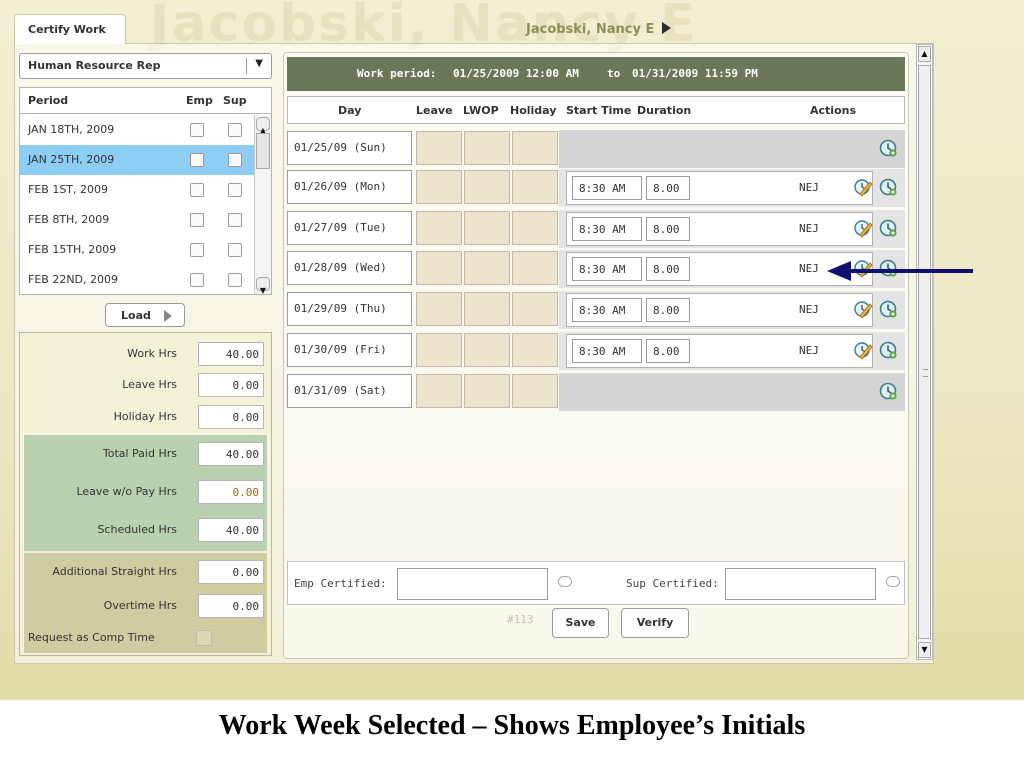 The width and height of the screenshot is (1024, 768). Describe the element at coordinates (137, 160) in the screenshot. I see `period-row: JAN 25TH, 2009` at that location.